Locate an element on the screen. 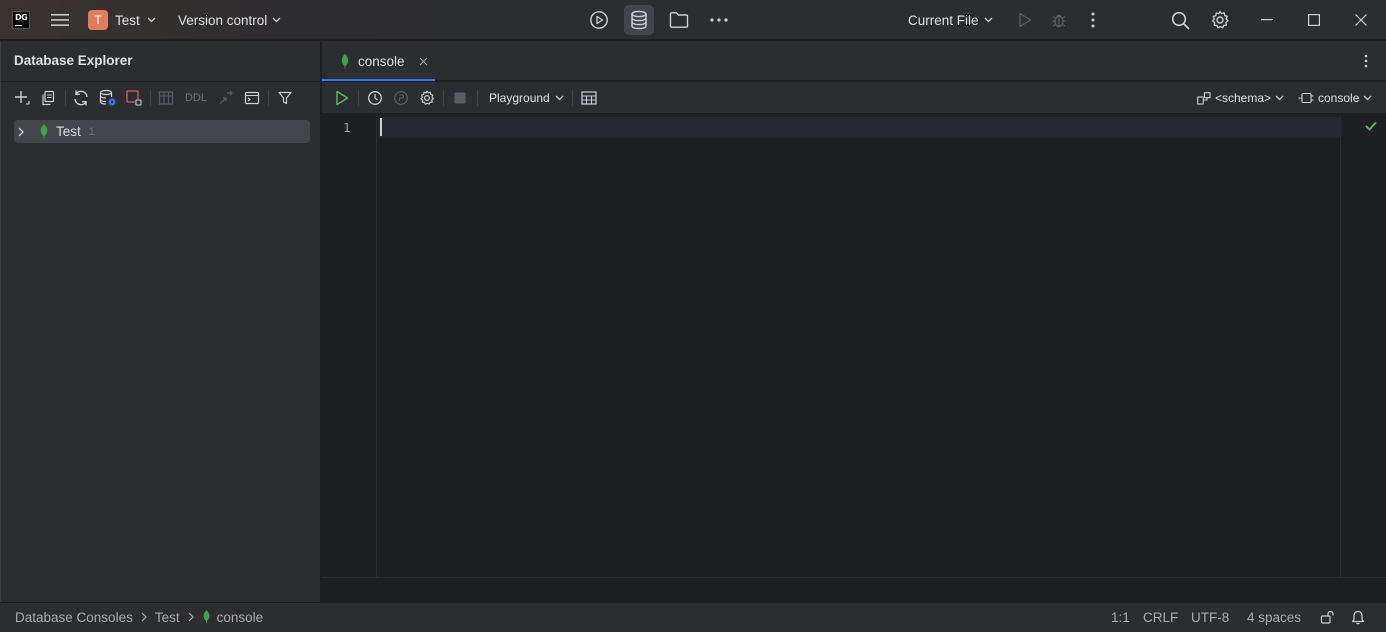  breadcrumb-item: console is located at coordinates (240, 617).